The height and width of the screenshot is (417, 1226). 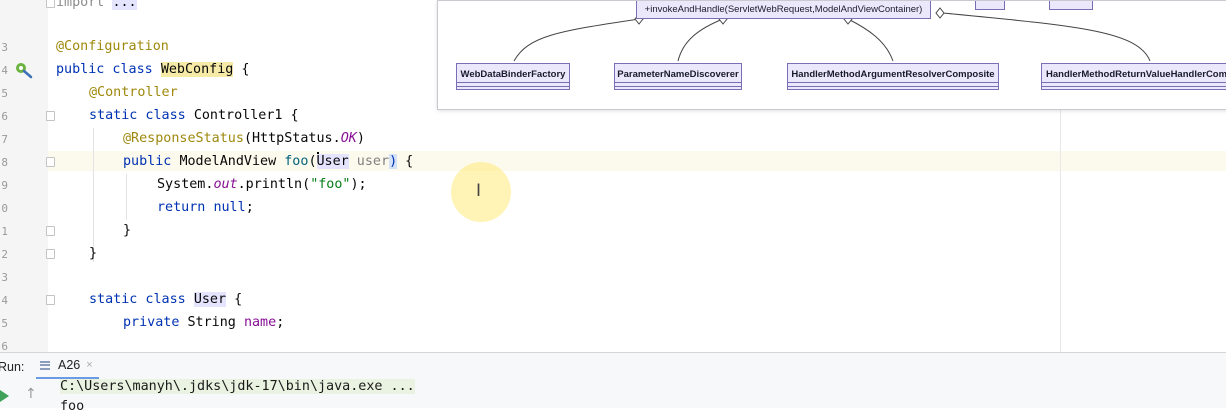 I want to click on code-line-controller-annotation: @Controller, so click(x=133, y=92).